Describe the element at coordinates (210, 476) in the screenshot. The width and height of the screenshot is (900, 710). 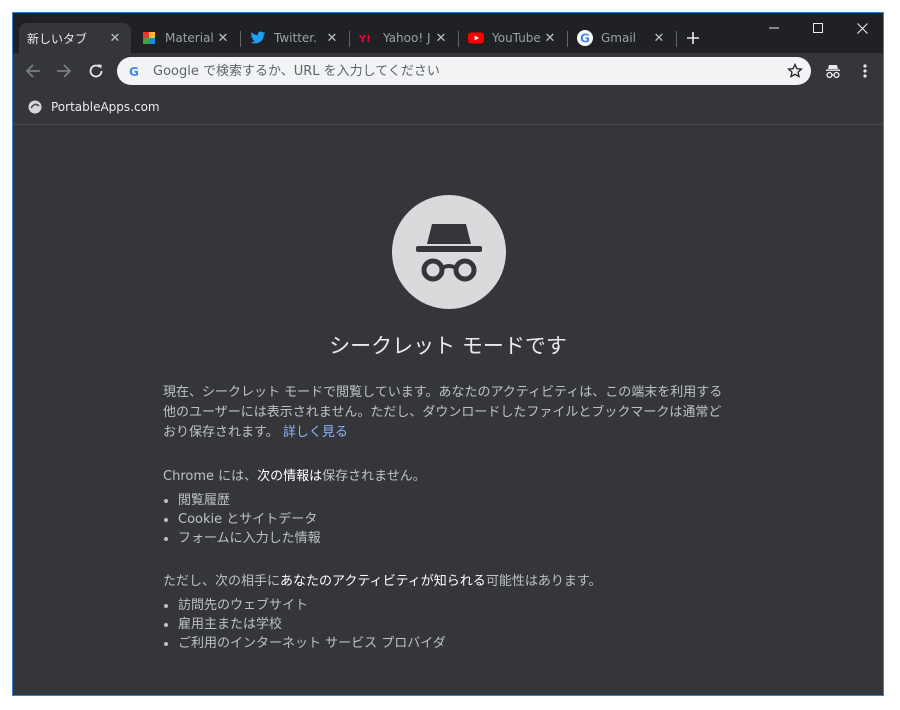
I see `not-saved-prefix: Chrome には、` at that location.